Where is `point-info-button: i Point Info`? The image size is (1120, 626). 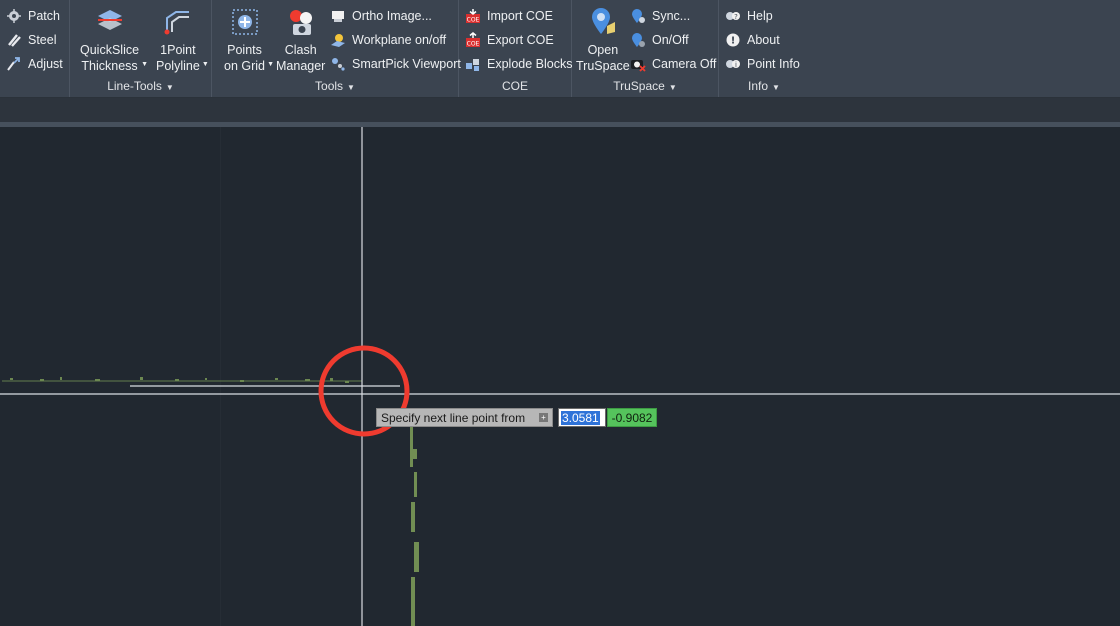 point-info-button: i Point Info is located at coordinates (762, 64).